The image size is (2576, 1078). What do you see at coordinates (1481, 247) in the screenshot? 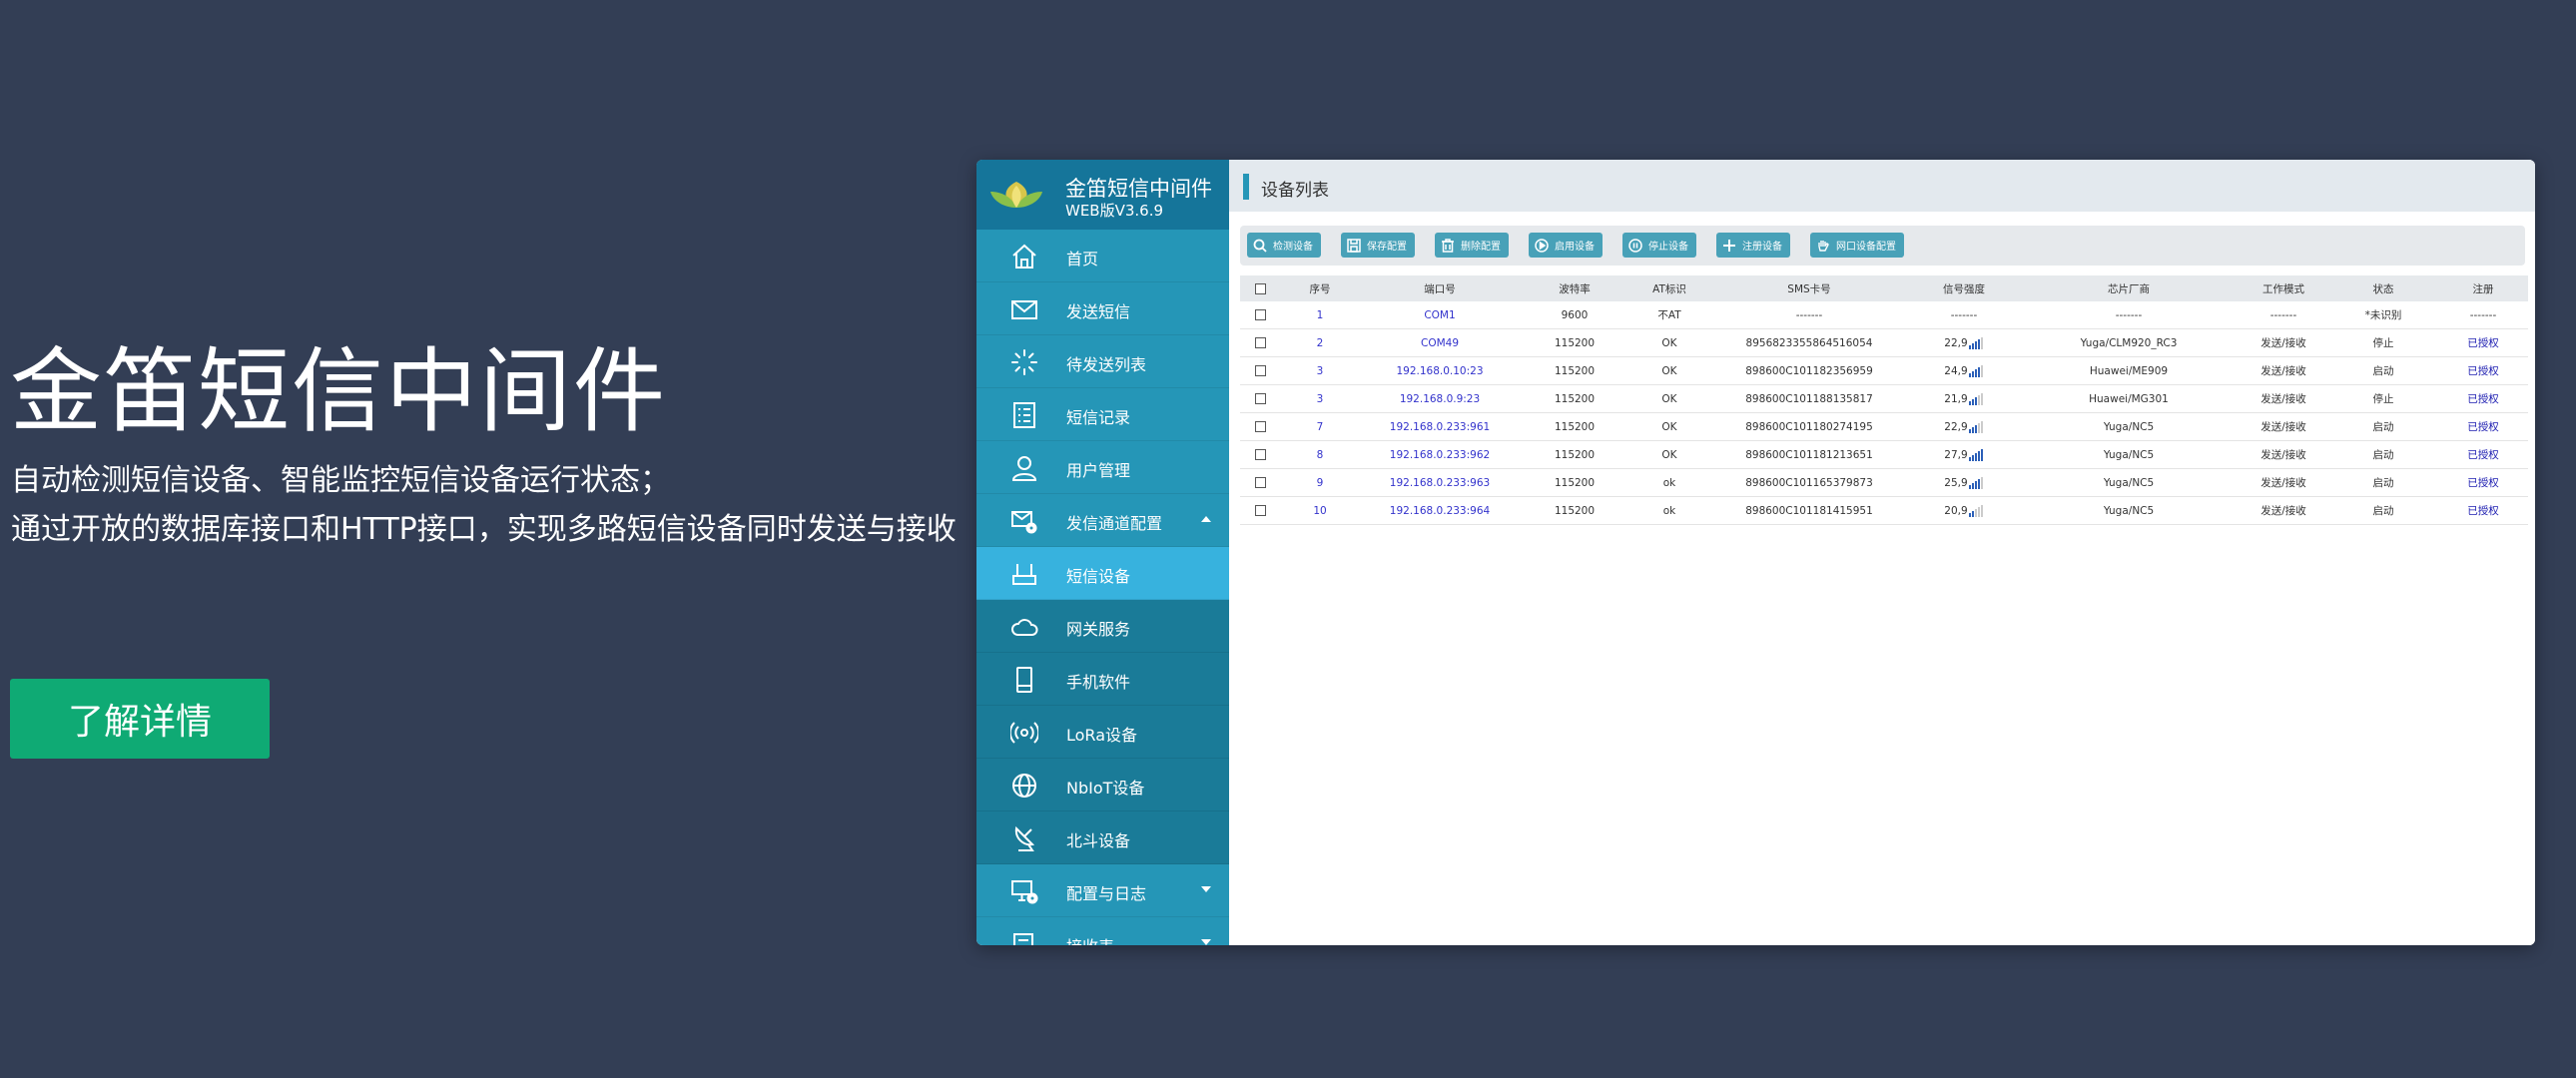
I see `button-label: 删除配置` at bounding box center [1481, 247].